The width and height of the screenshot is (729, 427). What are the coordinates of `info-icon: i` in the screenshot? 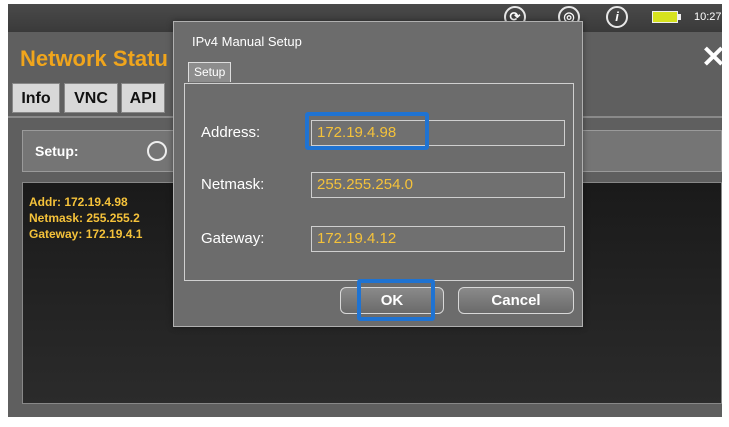 It's located at (617, 17).